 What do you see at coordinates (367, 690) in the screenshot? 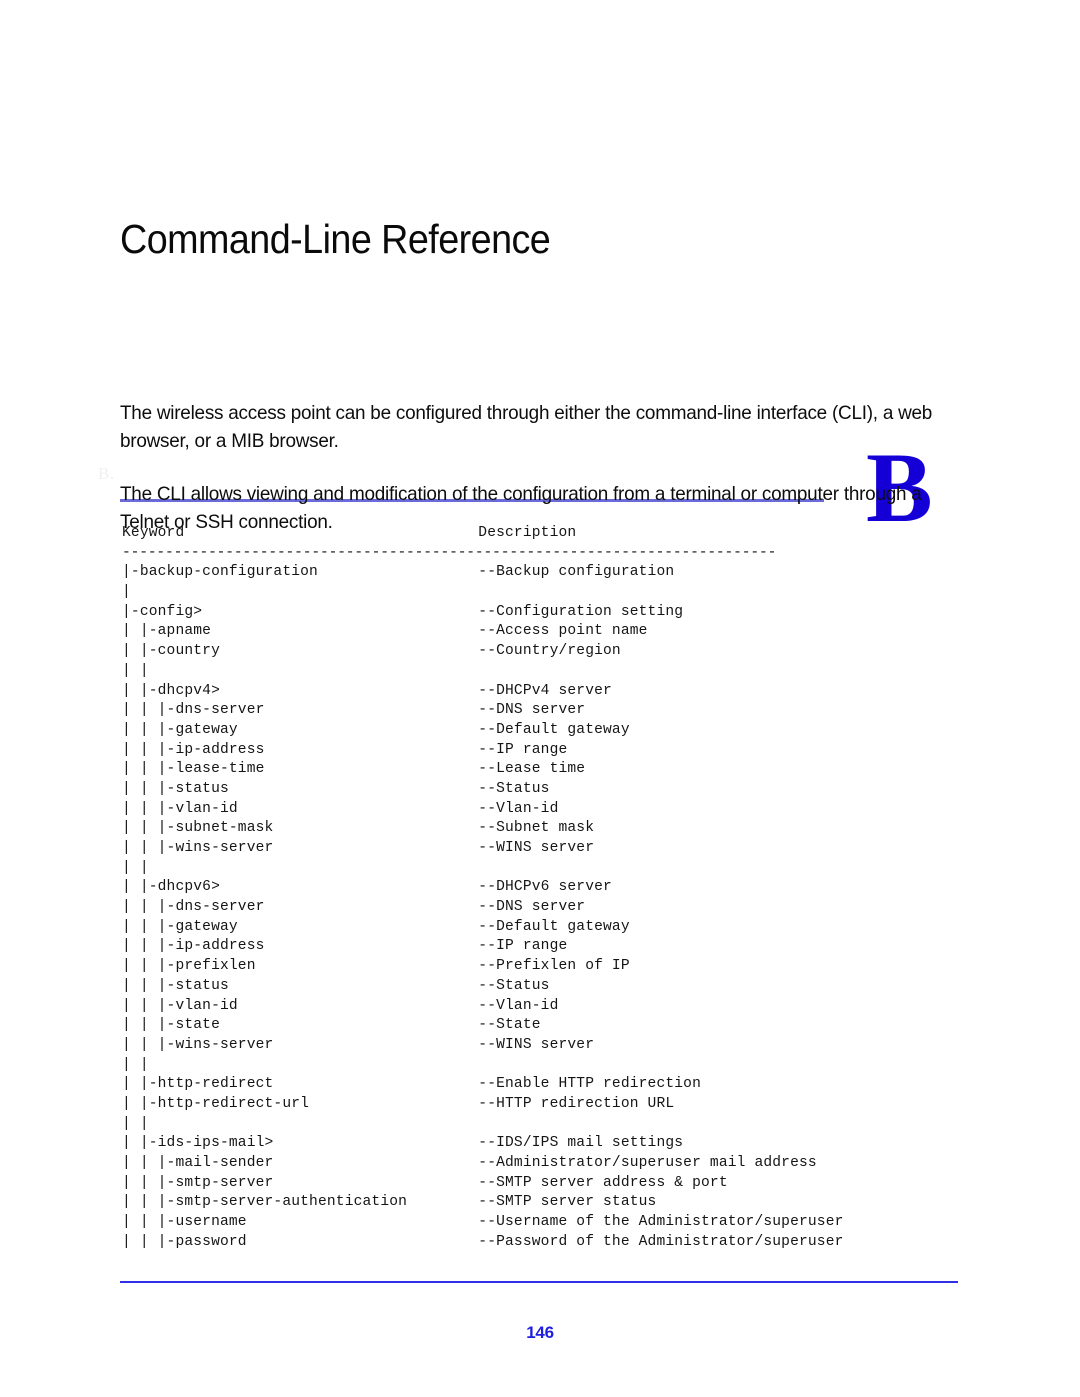
I see `cli-tree-row: | |-dhcpv4> --DHCPv4 server` at bounding box center [367, 690].